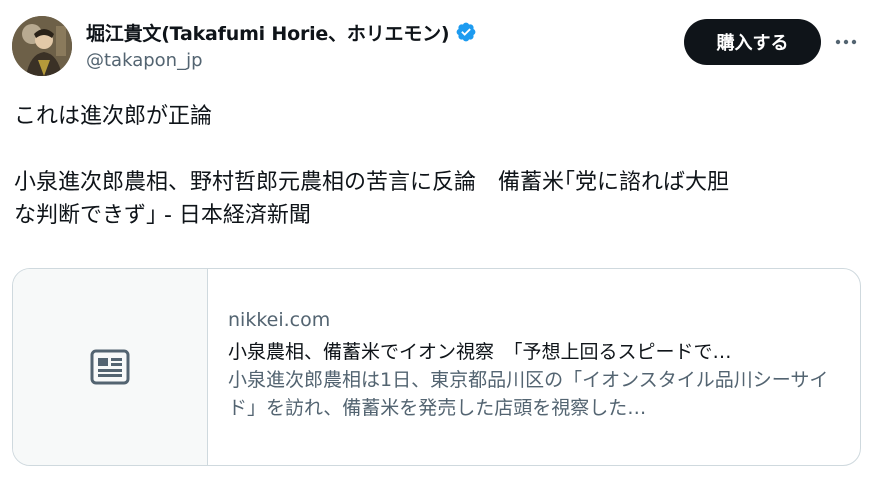 The height and width of the screenshot is (486, 890). What do you see at coordinates (268, 32) in the screenshot?
I see `author-name: 堀江貴文(Takafumi Horie、ホリエモン)` at bounding box center [268, 32].